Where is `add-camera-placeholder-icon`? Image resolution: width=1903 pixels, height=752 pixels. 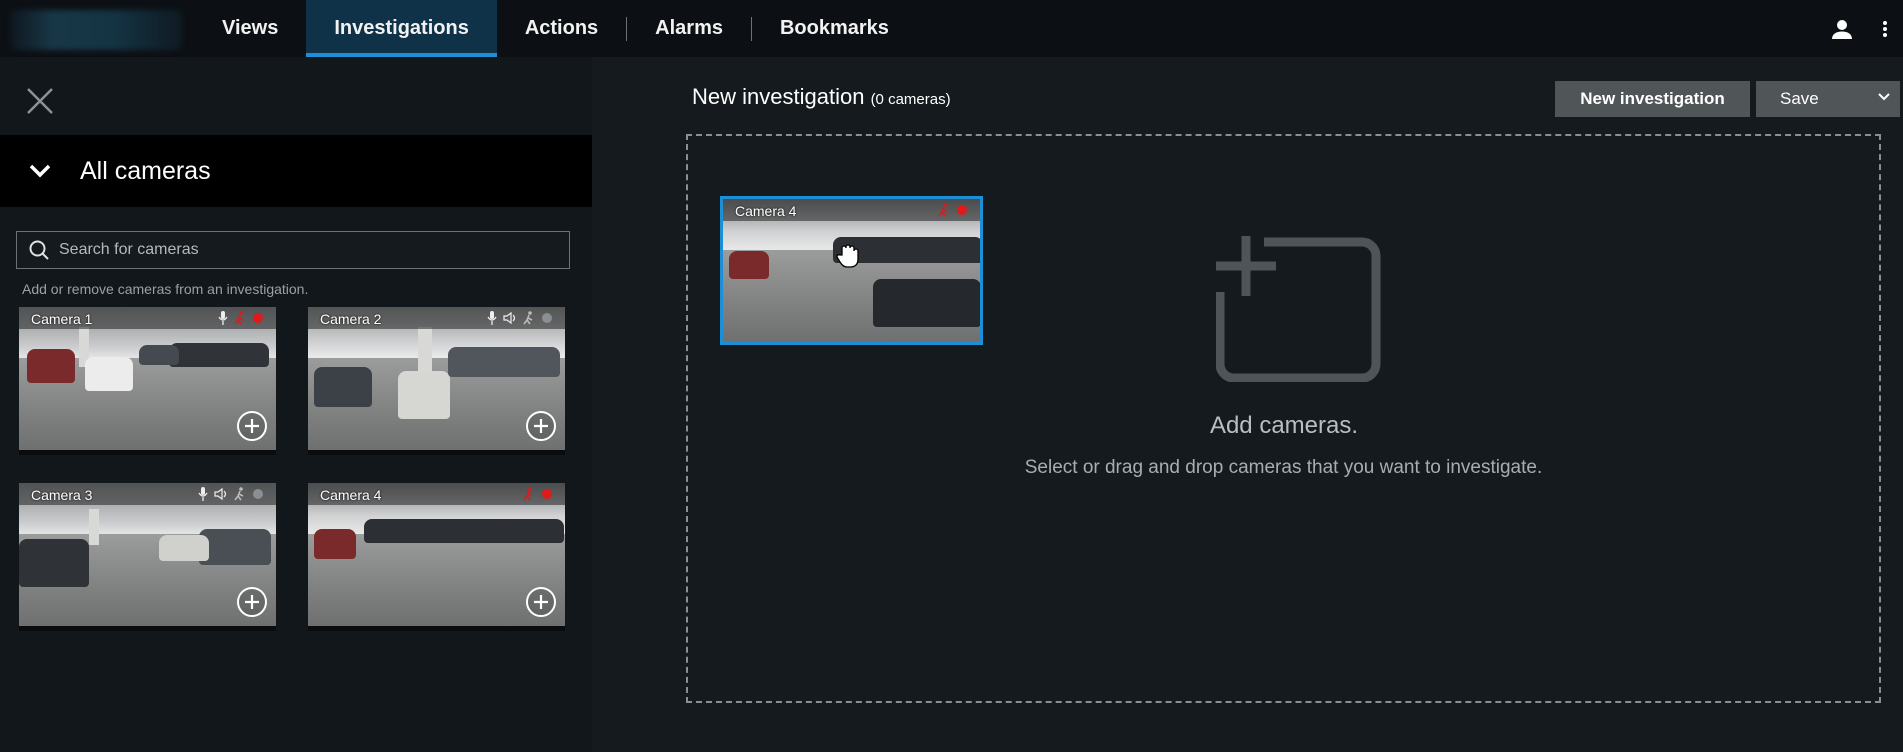 add-camera-placeholder-icon is located at coordinates (1299, 311).